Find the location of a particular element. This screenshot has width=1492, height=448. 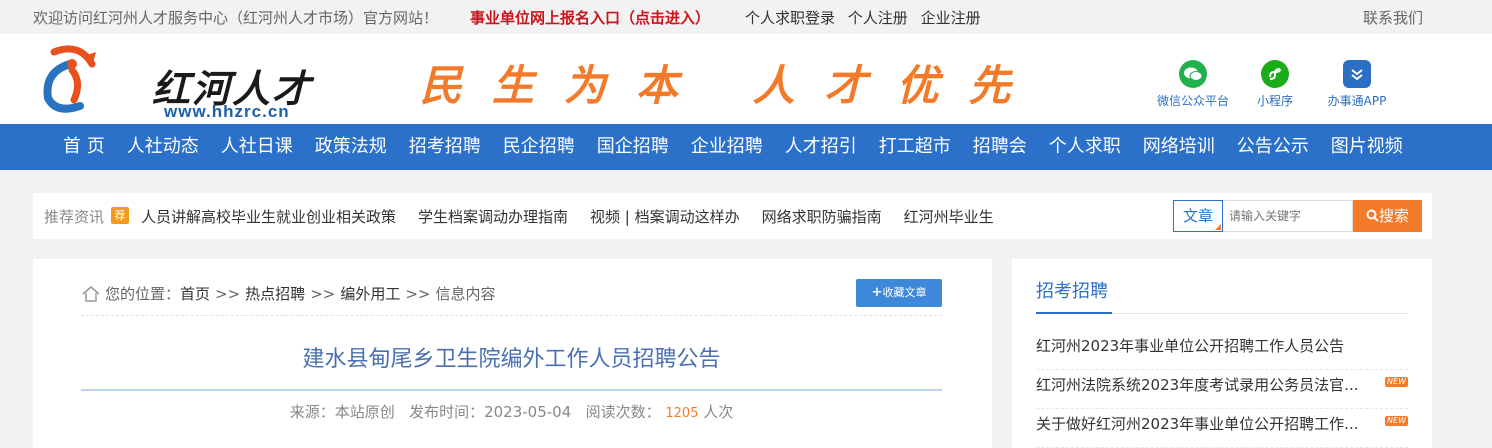

breadcrumb: 您的位置： 首页 >> 热点招聘 >> 编外用工 >> 信息内容 is located at coordinates (288, 293).